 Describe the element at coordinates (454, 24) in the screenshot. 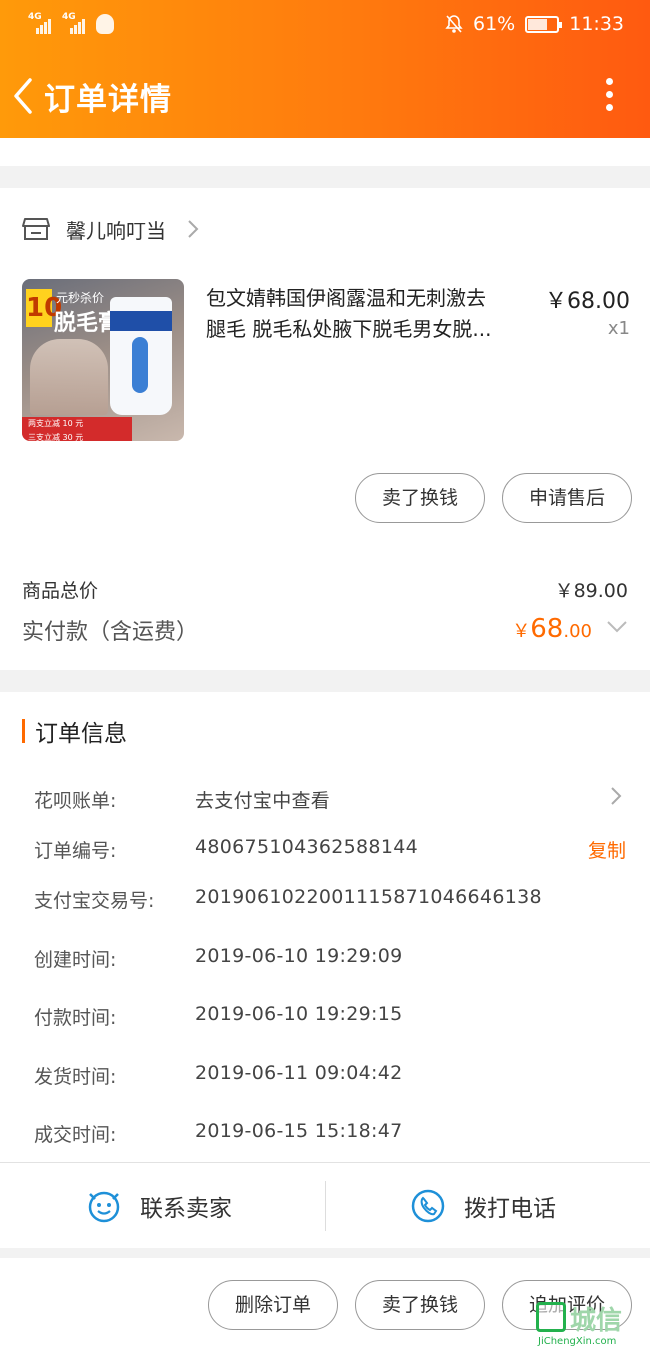

I see `mute-bell-icon` at that location.